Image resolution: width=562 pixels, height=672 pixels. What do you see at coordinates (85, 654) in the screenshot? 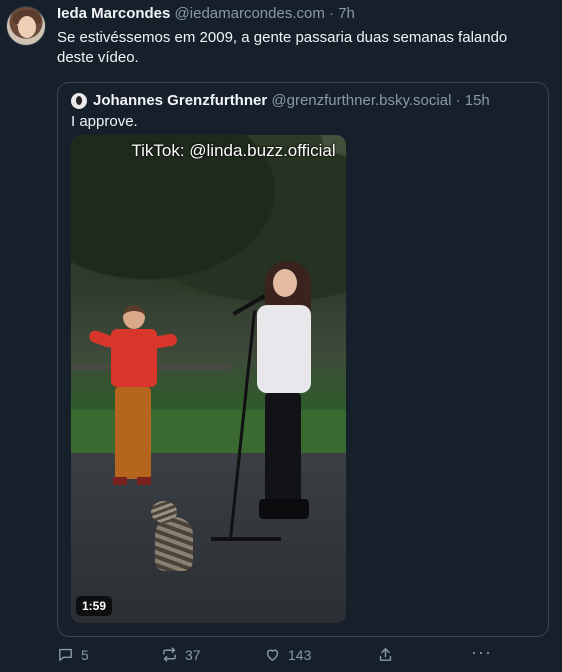
I see `reply-count: 5` at bounding box center [85, 654].